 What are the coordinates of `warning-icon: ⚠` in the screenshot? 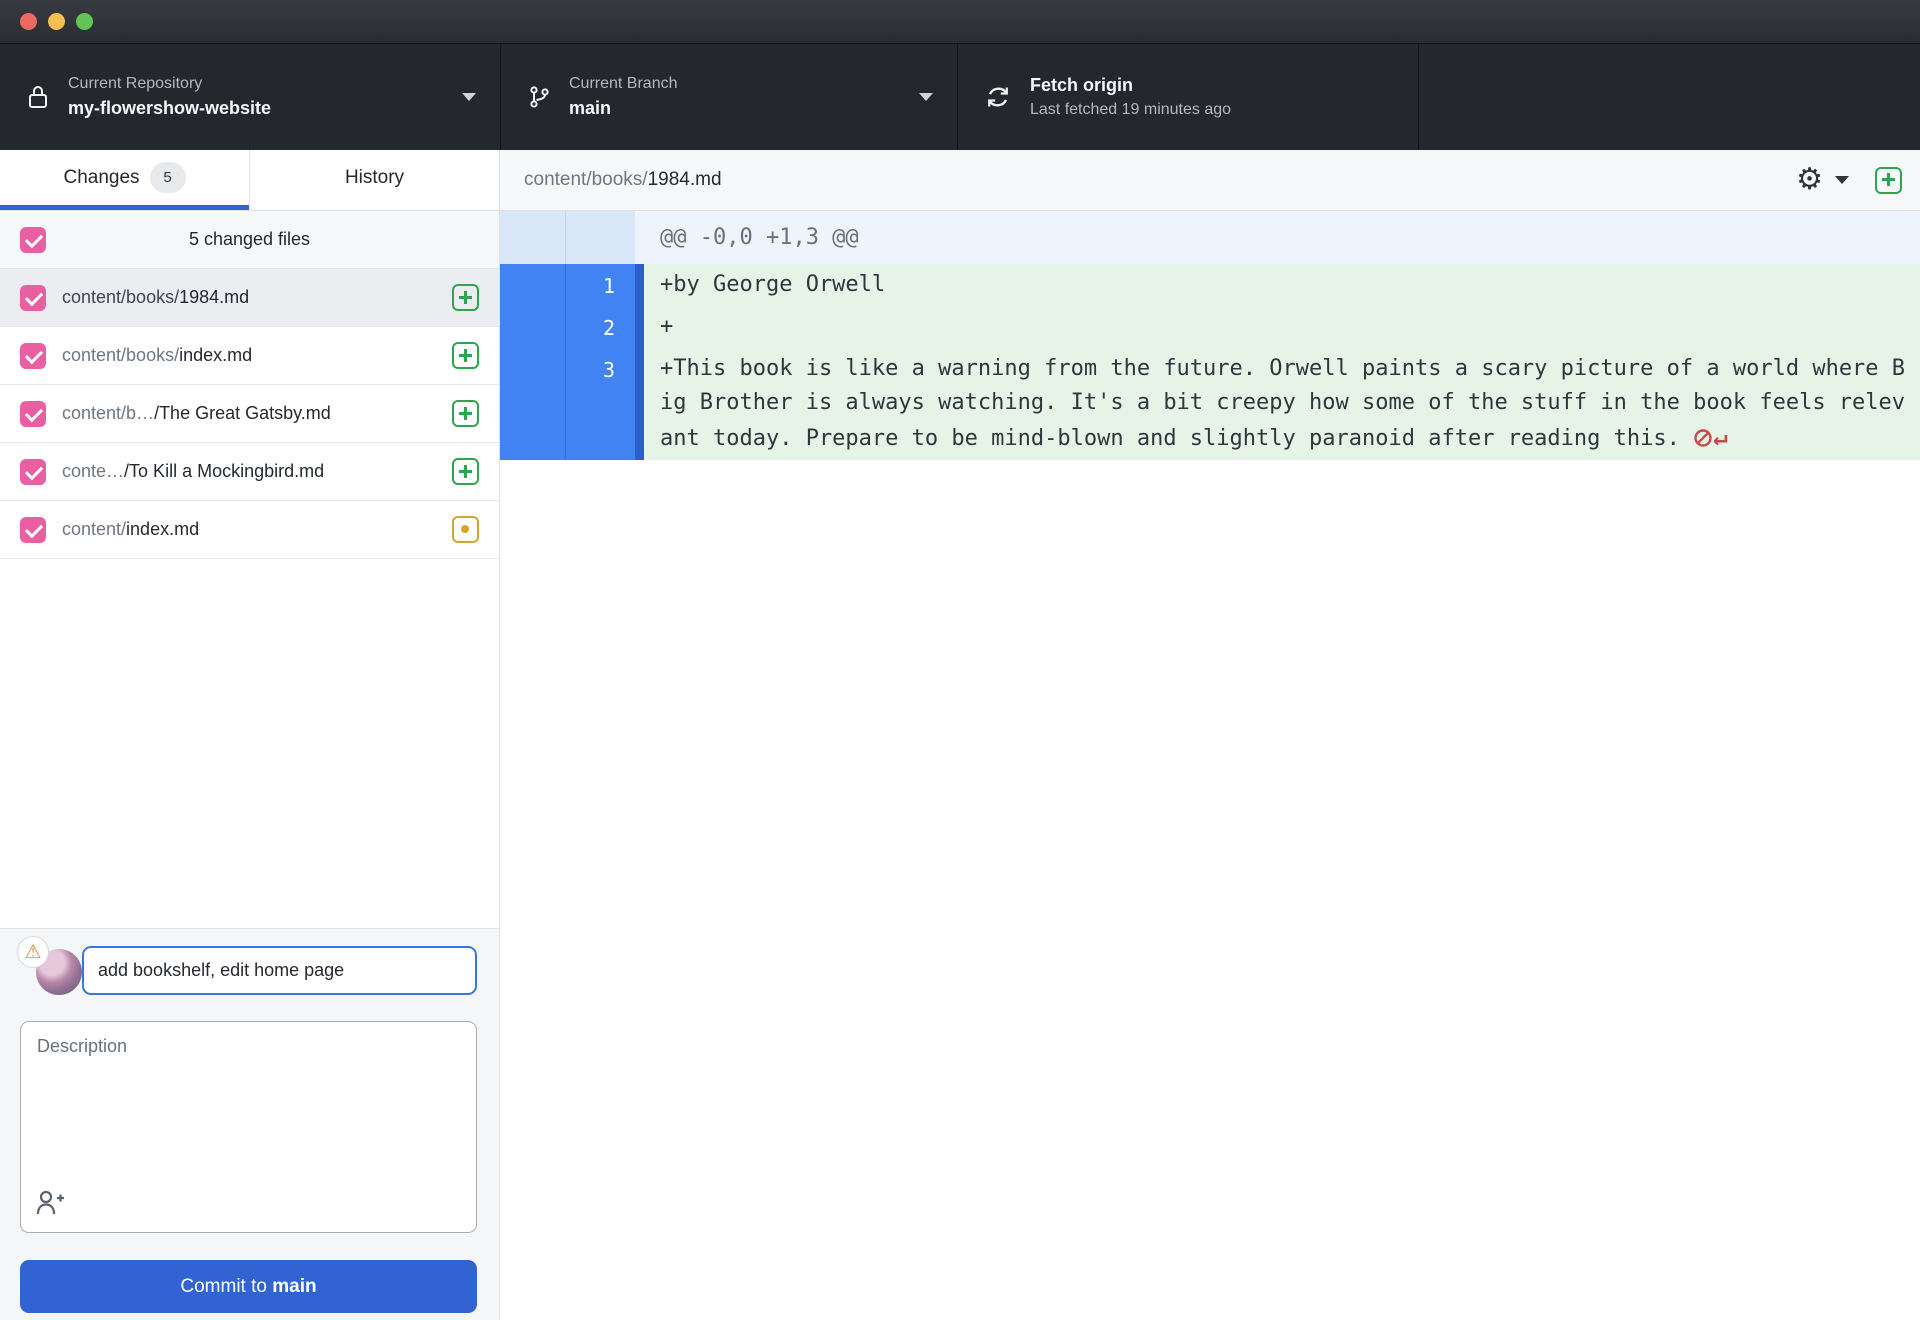 It's located at (33, 952).